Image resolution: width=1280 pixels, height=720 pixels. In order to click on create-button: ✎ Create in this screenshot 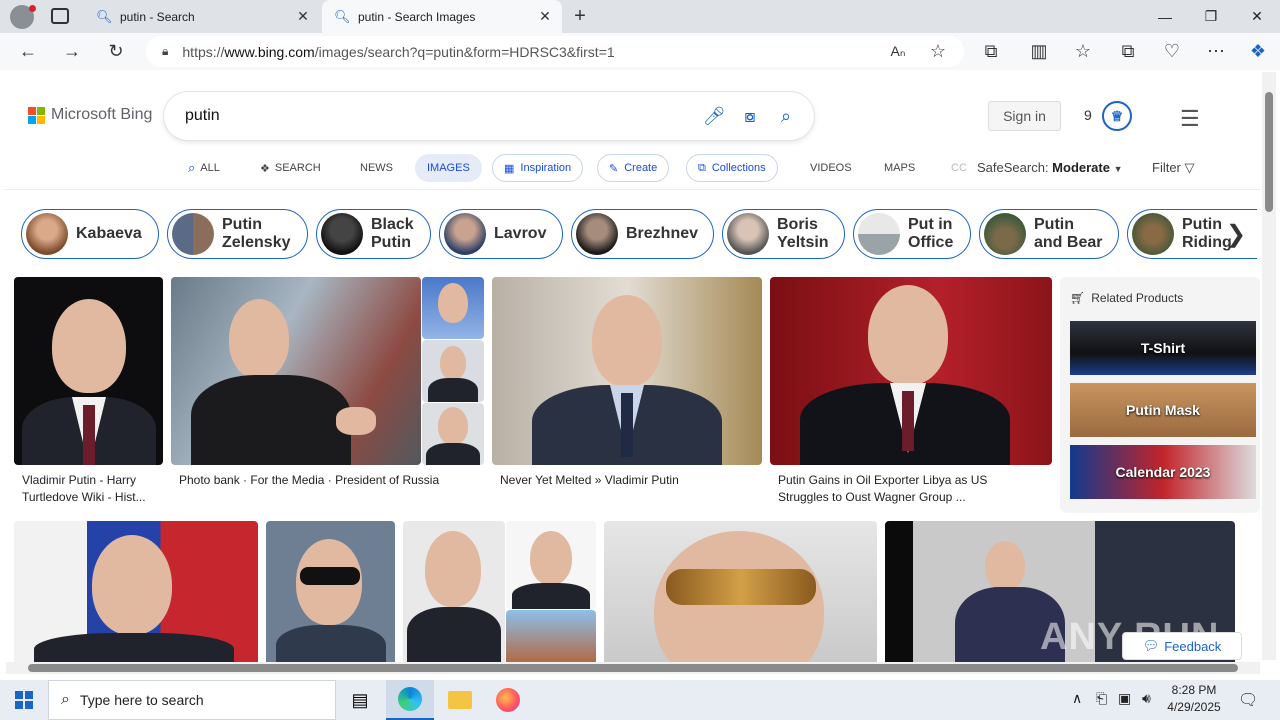, I will do `click(633, 168)`.